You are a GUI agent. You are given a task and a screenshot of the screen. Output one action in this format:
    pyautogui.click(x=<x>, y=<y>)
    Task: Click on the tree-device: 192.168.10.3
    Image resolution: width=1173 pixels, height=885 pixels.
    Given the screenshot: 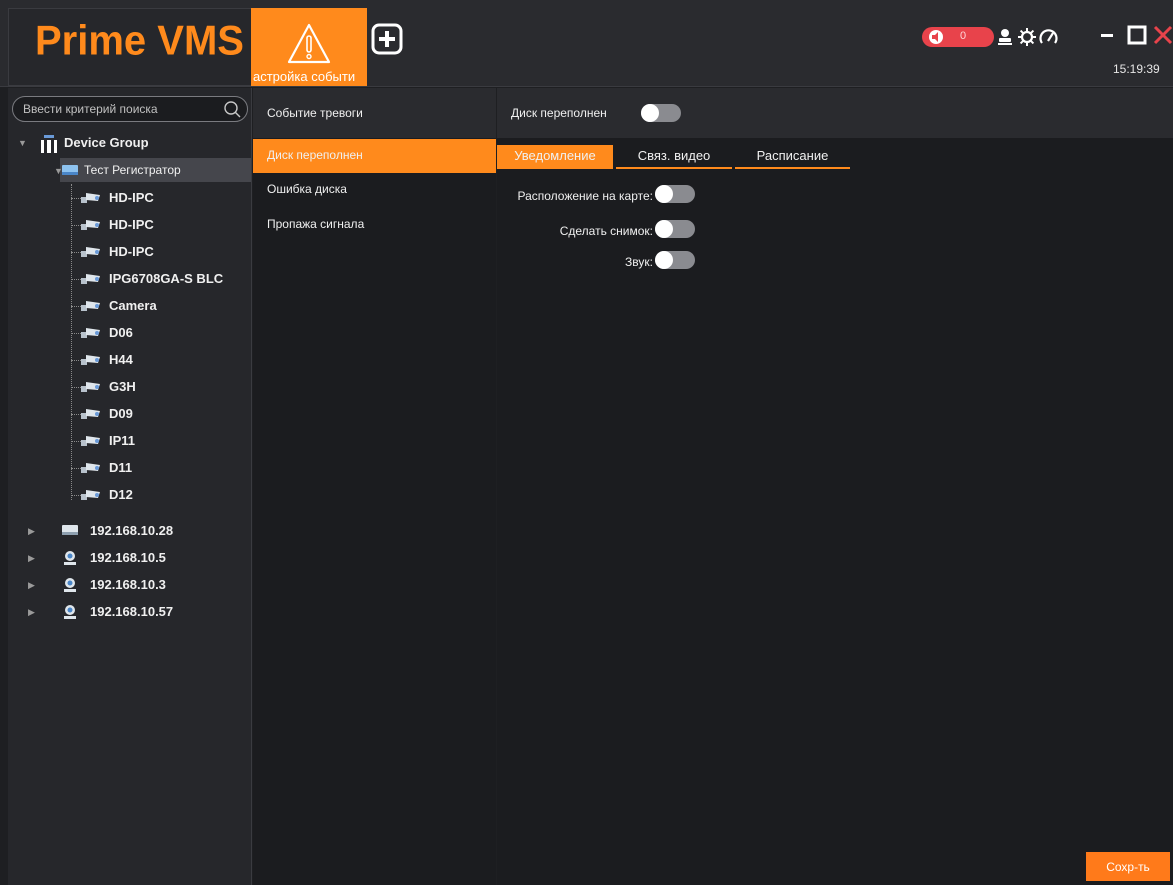 What is the action you would take?
    pyautogui.click(x=154, y=585)
    